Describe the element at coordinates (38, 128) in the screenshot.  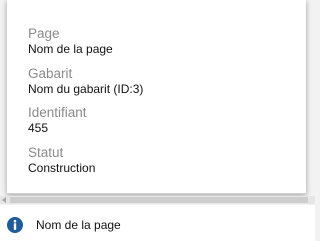
I see `identifier-value: 455` at that location.